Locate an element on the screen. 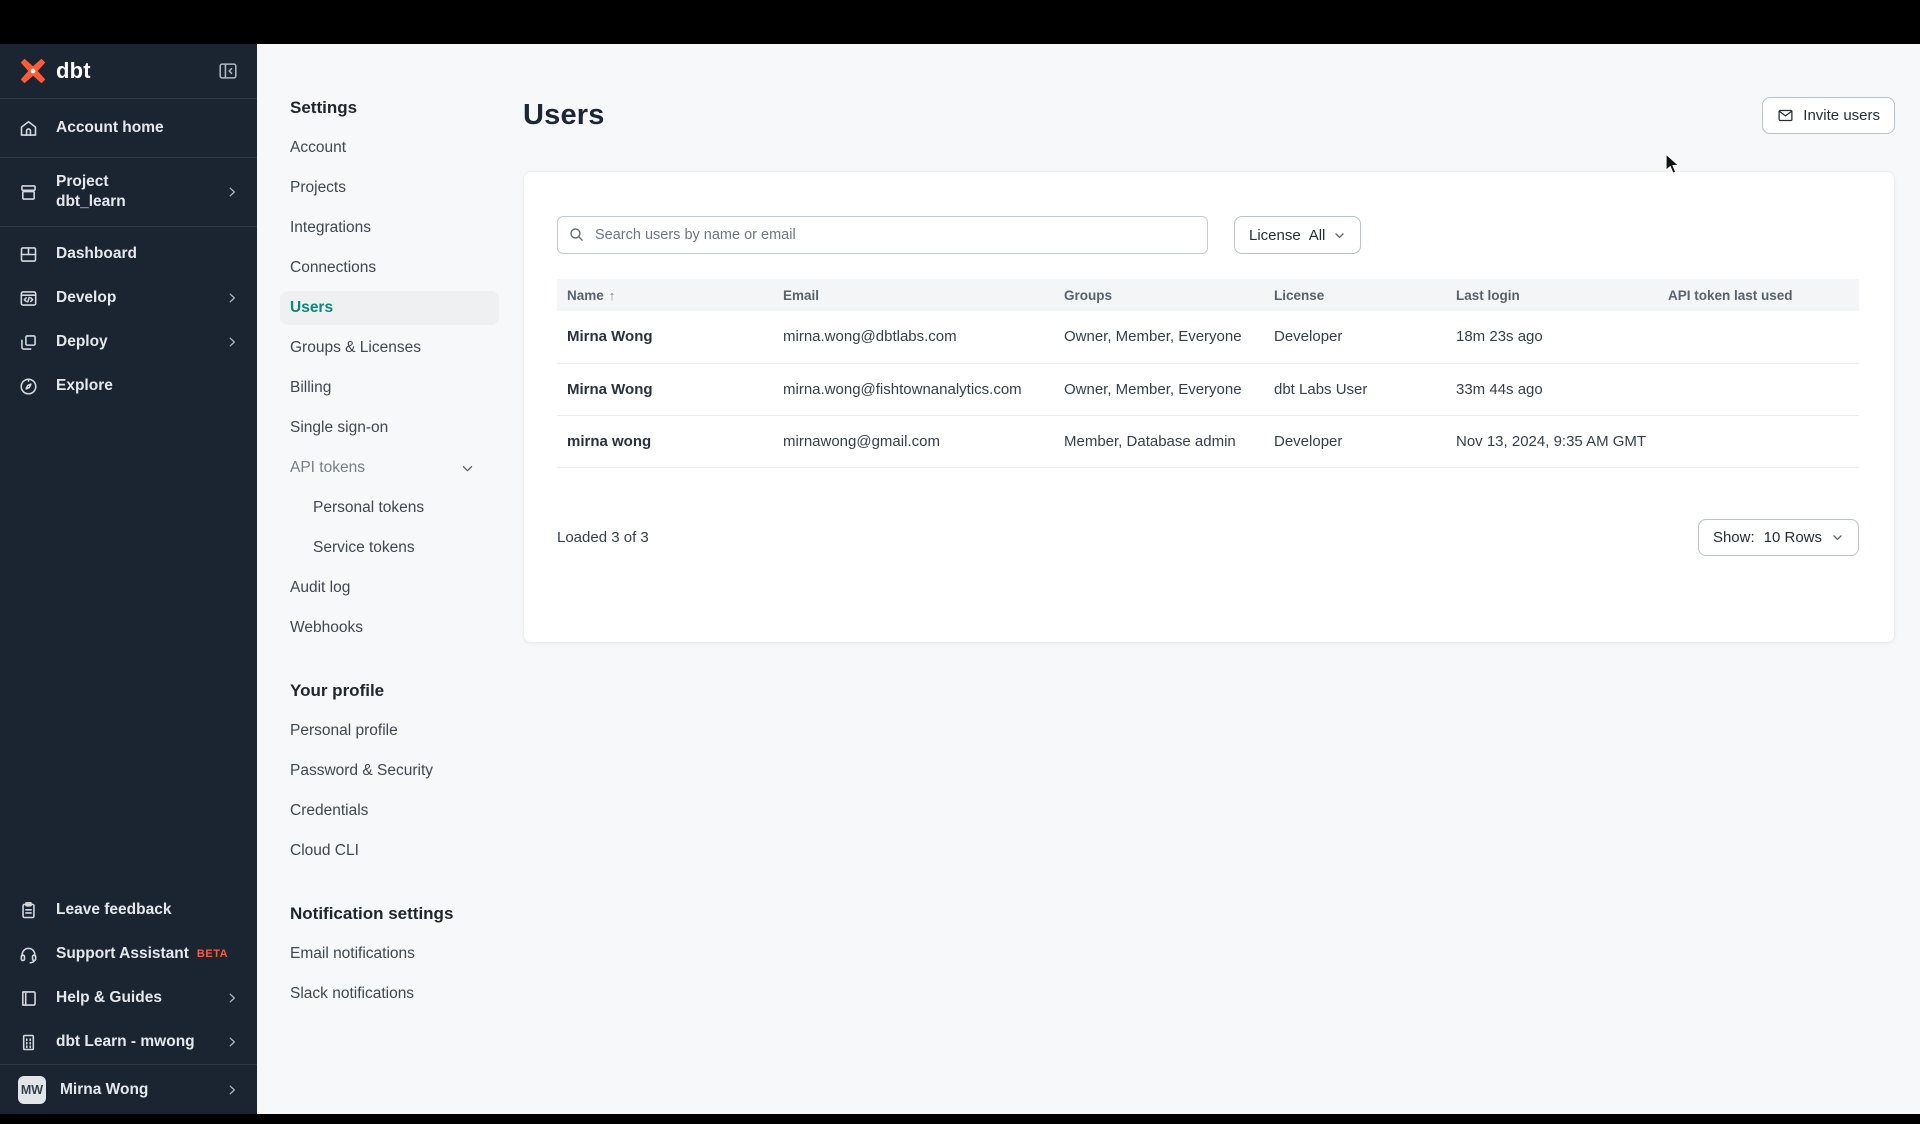  sidebar-item-dashboard: Dashboard is located at coordinates (128, 254).